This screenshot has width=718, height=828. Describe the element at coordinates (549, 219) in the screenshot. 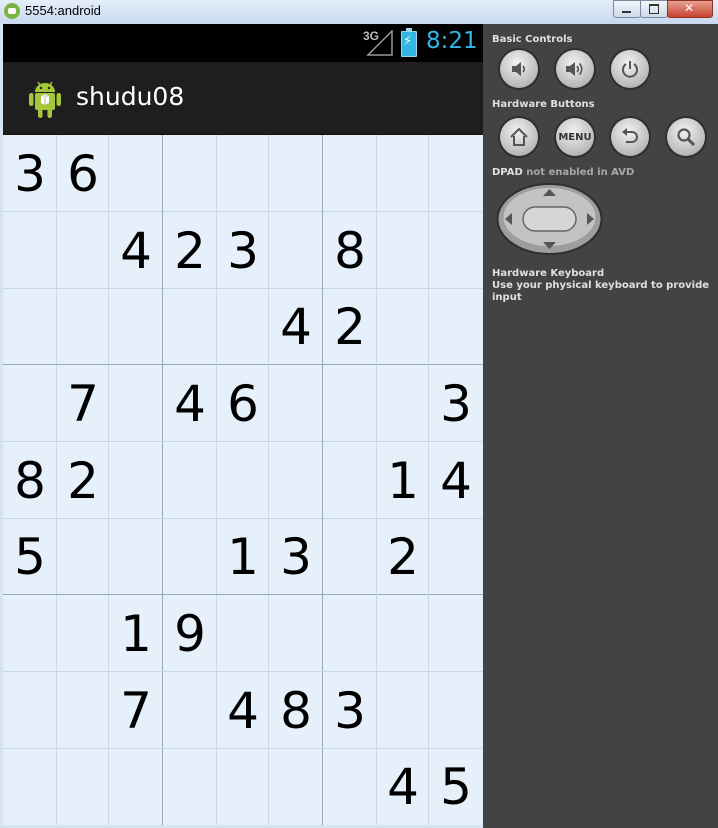

I see `dpad-control` at that location.